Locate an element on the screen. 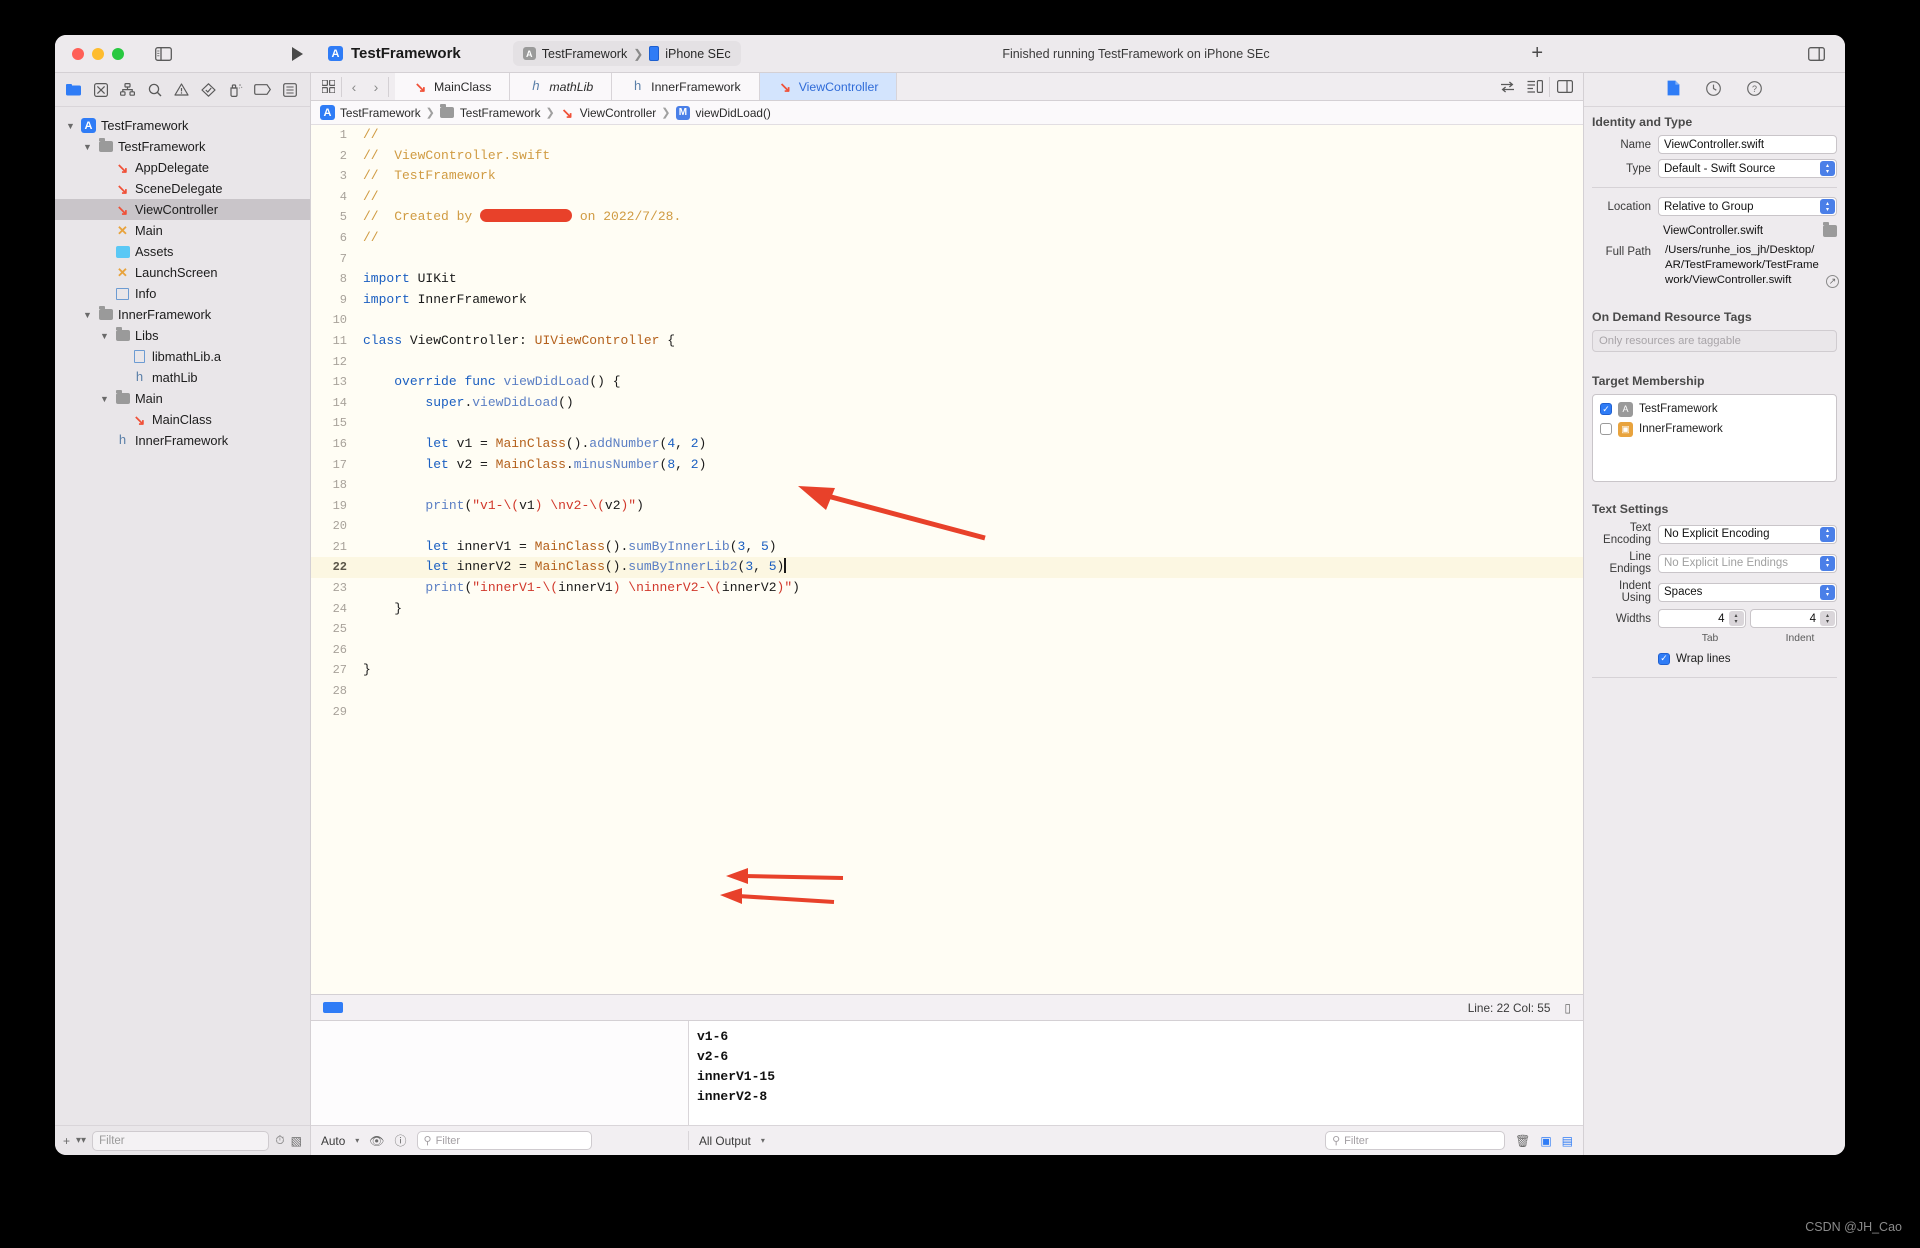  breadcrumb-item: ↘ ViewController is located at coordinates (608, 112).